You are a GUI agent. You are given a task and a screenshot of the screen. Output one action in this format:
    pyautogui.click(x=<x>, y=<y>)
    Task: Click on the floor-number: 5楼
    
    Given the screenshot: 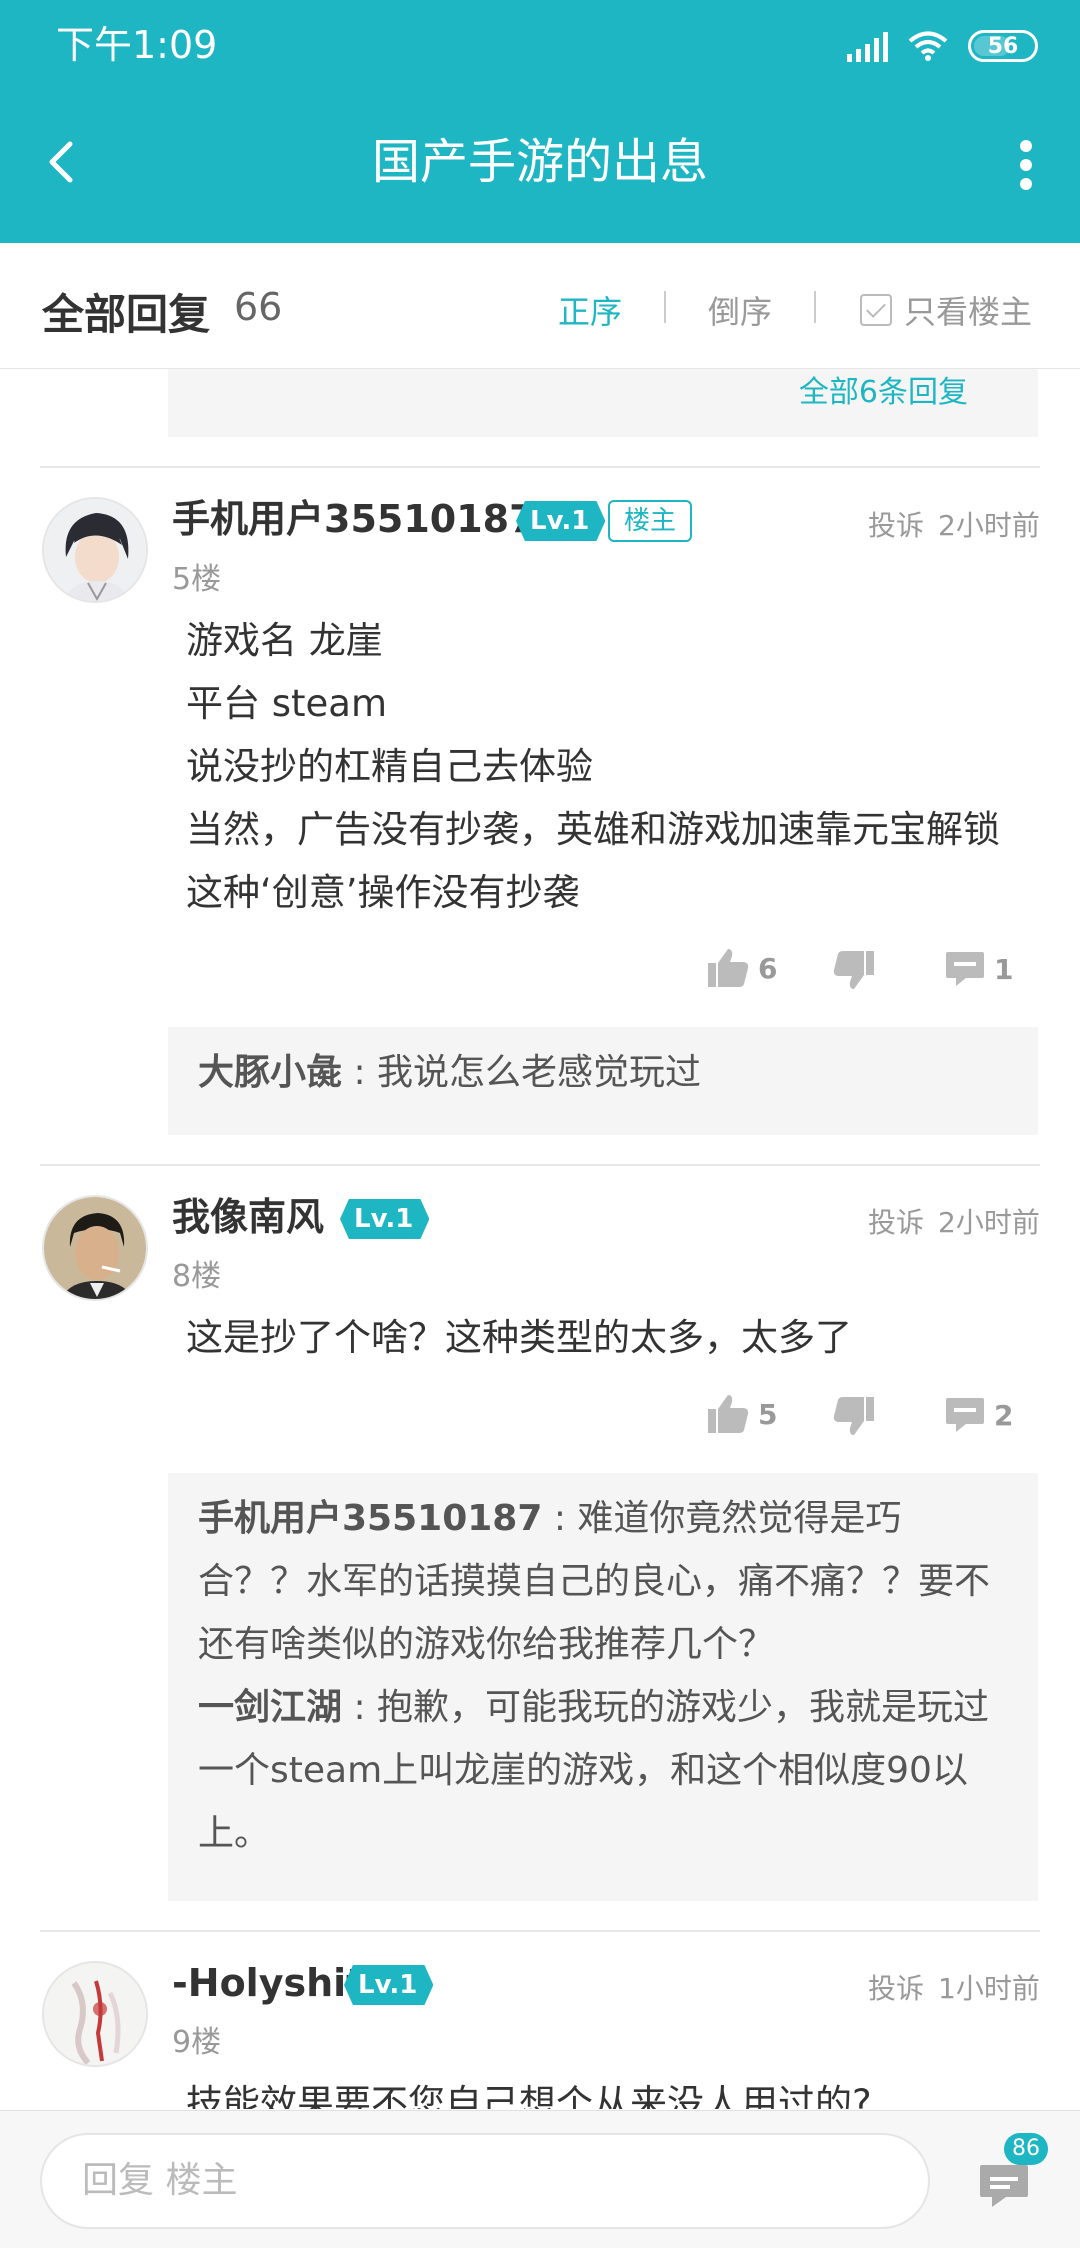 What is the action you would take?
    pyautogui.click(x=197, y=579)
    